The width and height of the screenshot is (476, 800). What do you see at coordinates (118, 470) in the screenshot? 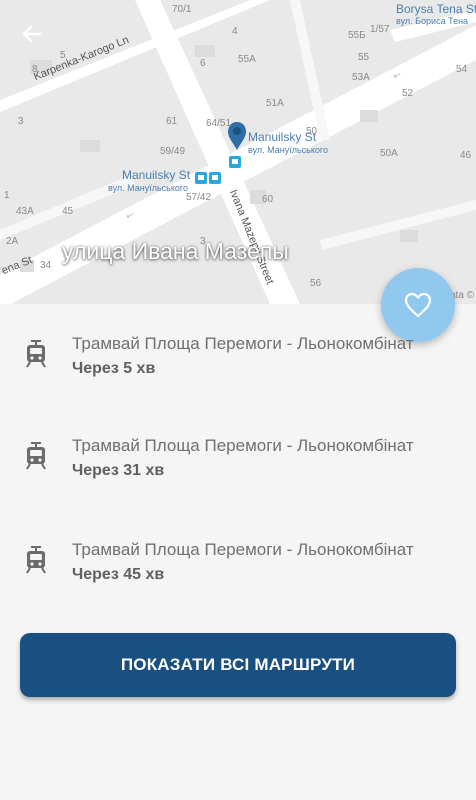
I see `route-eta: Через 31 хв` at bounding box center [118, 470].